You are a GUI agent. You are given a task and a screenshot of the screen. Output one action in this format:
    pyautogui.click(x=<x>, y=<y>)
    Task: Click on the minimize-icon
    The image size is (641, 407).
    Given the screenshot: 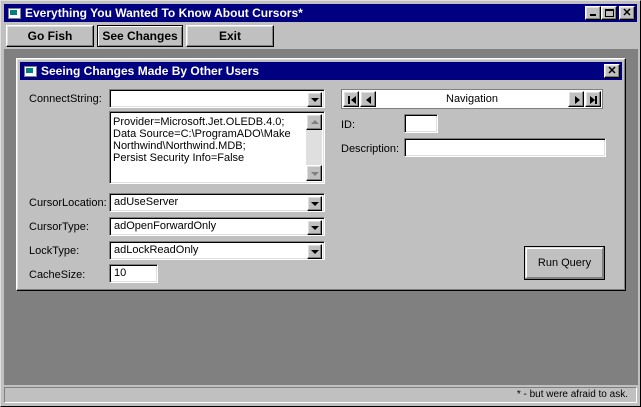 What is the action you would take?
    pyautogui.click(x=593, y=15)
    